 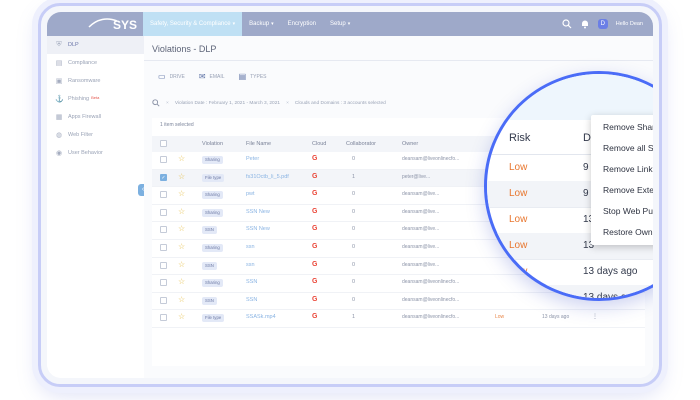 What do you see at coordinates (250, 194) in the screenshot?
I see `file-name-link: pwt` at bounding box center [250, 194].